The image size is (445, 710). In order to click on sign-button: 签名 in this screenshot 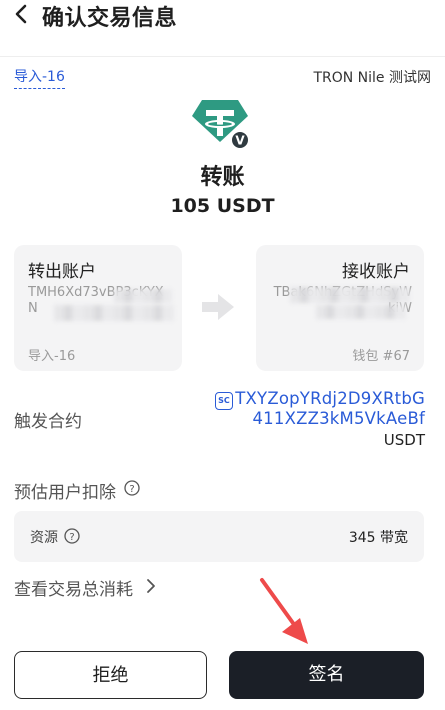, I will do `click(326, 675)`.